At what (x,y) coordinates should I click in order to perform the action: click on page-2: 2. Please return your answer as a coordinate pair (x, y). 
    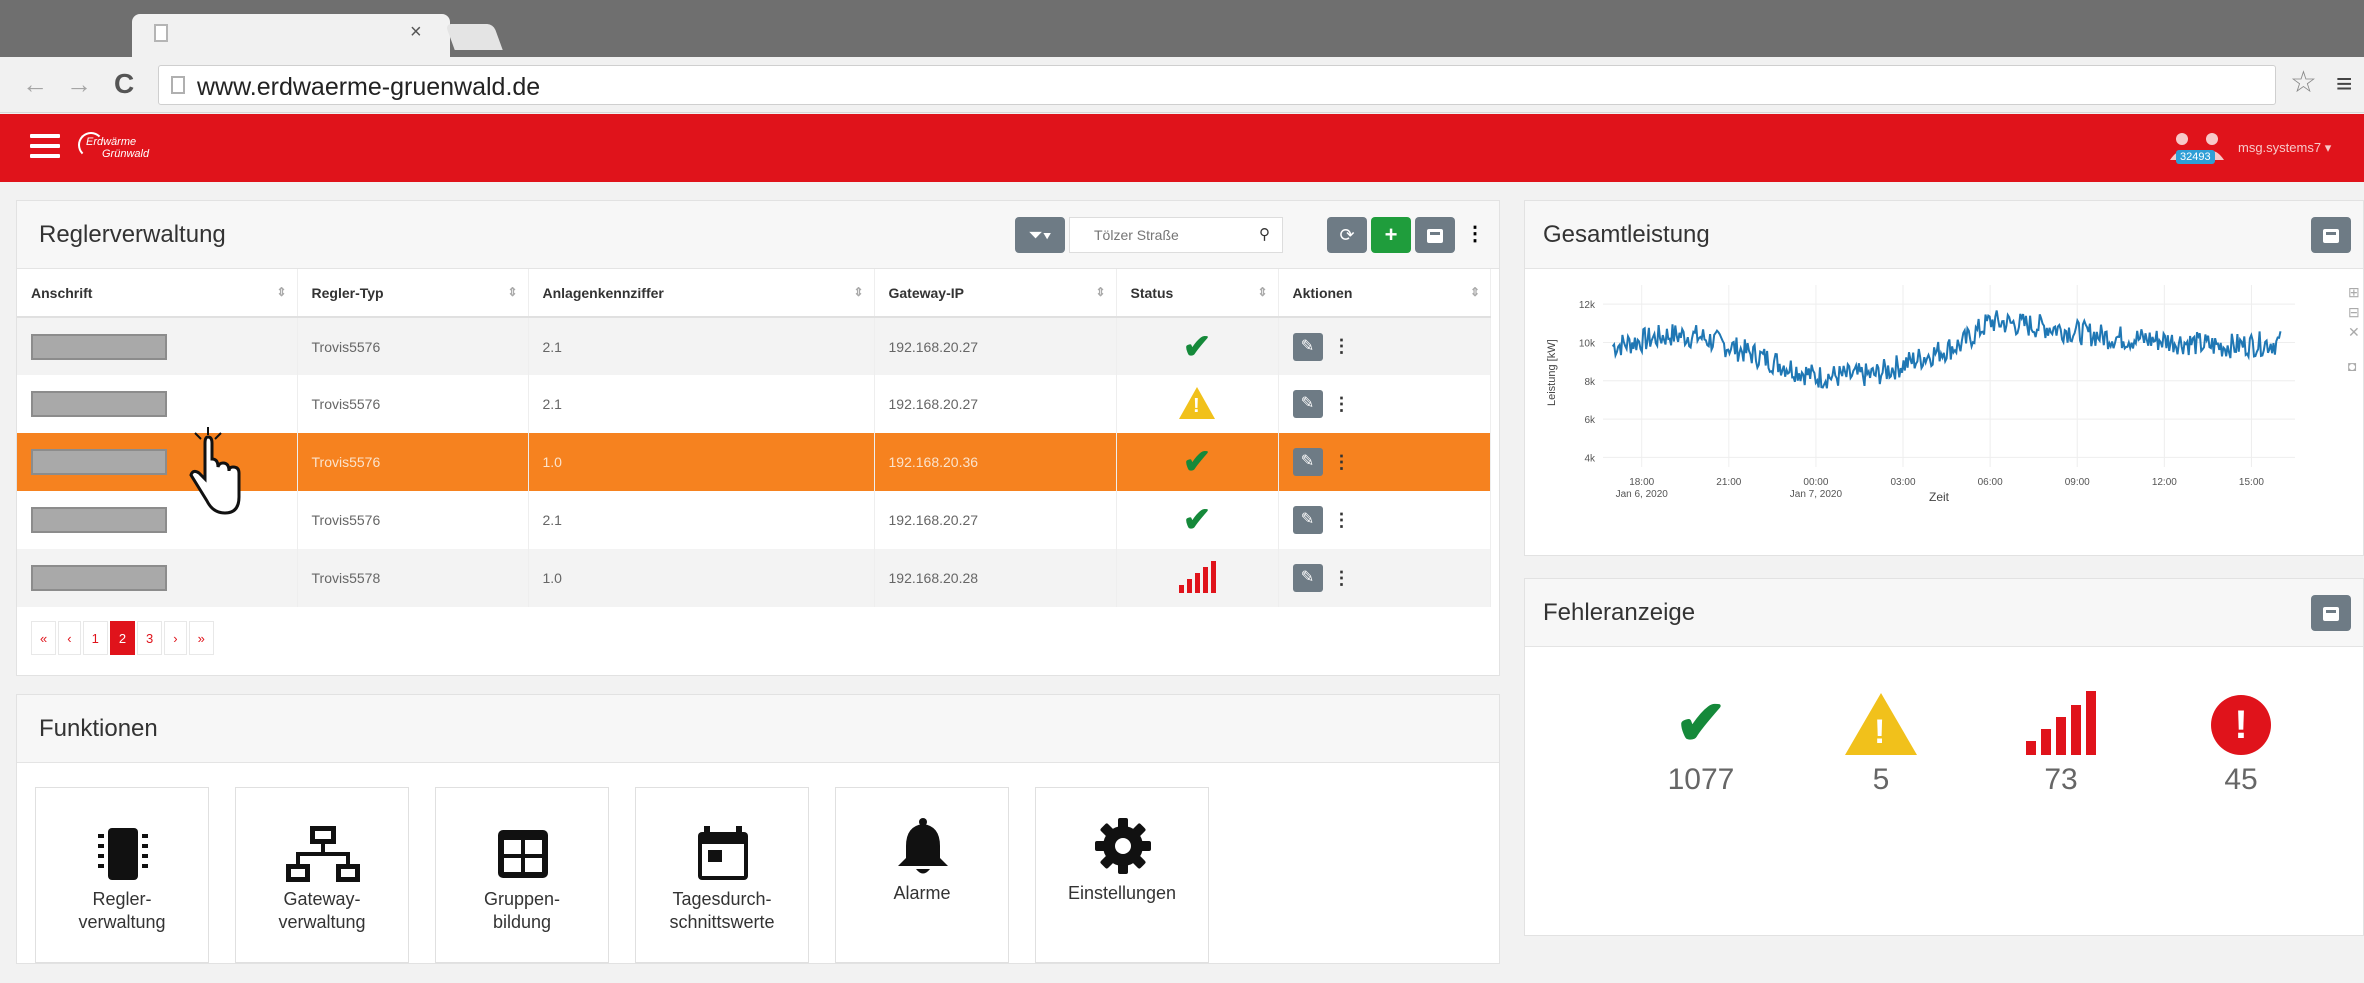
    Looking at the image, I should click on (122, 638).